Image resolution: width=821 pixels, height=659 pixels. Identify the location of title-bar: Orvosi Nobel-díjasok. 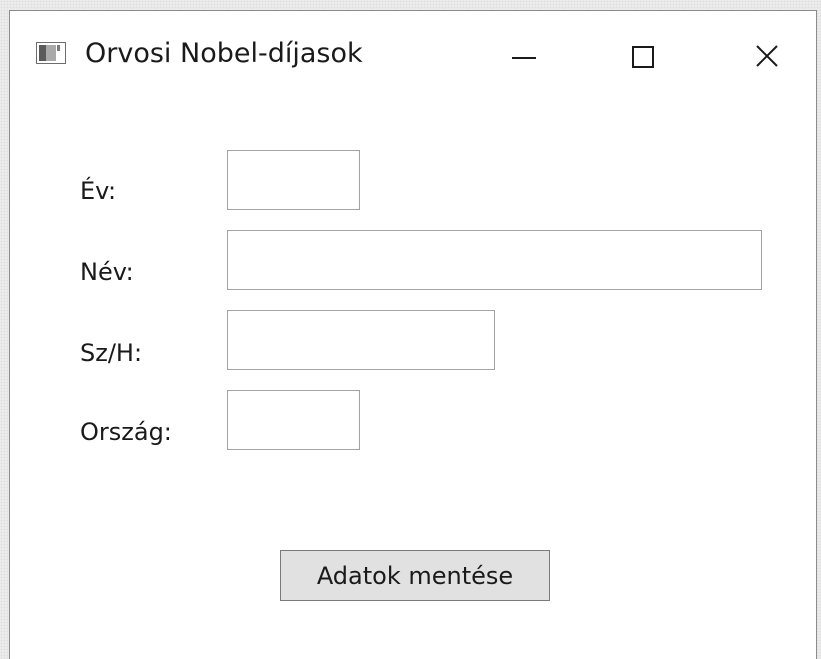
(413, 57).